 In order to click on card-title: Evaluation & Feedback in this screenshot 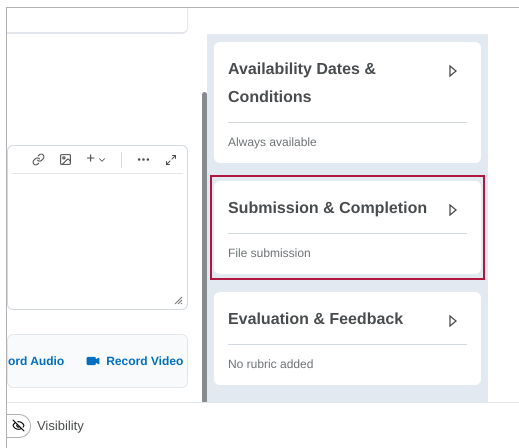, I will do `click(316, 320)`.